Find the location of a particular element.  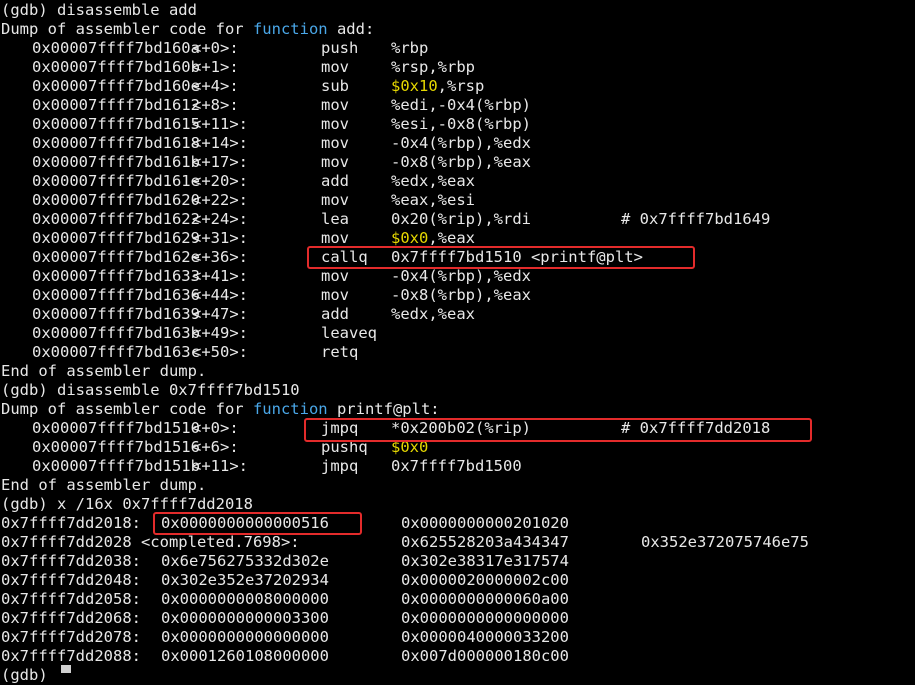

asm-offset: <+50>: is located at coordinates (220, 352).